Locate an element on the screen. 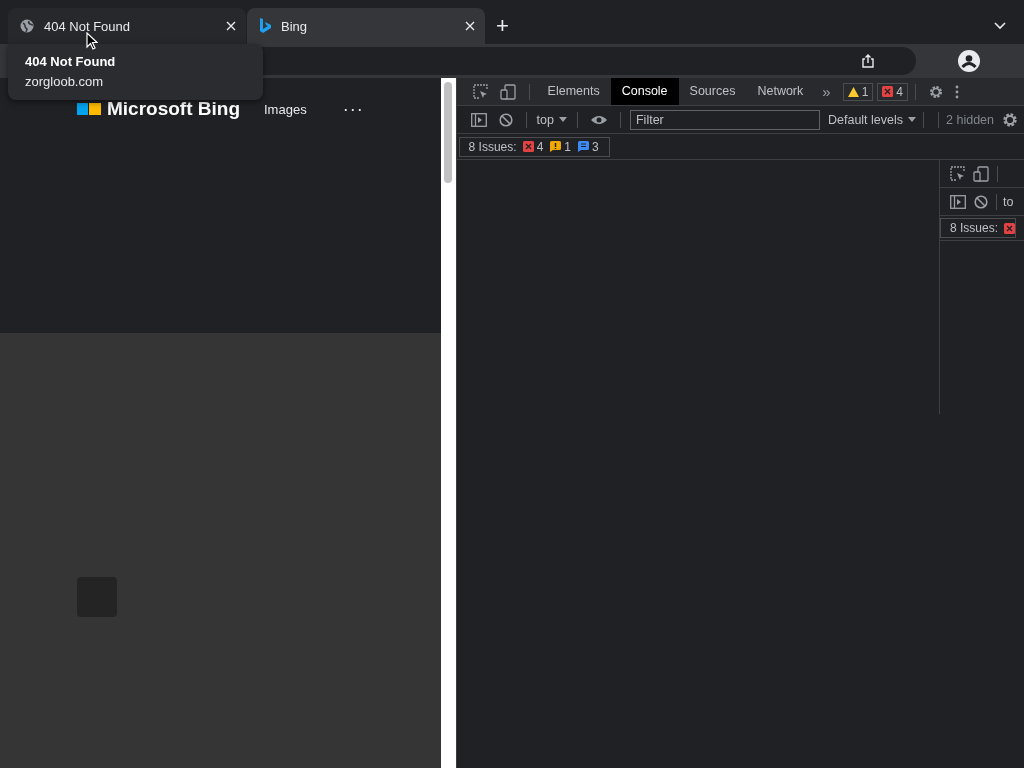 This screenshot has width=1024, height=768. filter-field: Filter is located at coordinates (725, 119).